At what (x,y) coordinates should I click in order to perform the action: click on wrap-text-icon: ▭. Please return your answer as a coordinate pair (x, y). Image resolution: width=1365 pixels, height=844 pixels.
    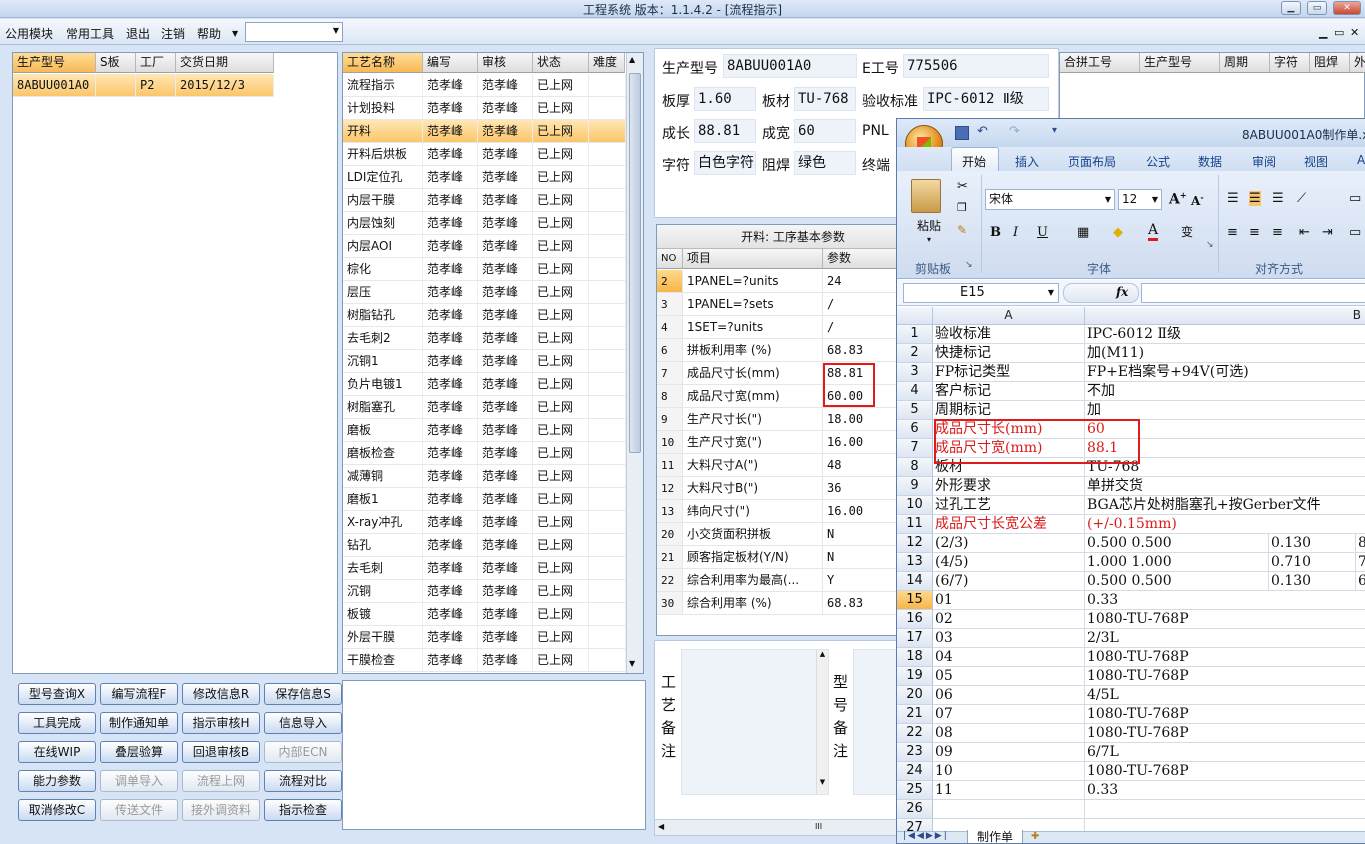
    Looking at the image, I should click on (1355, 198).